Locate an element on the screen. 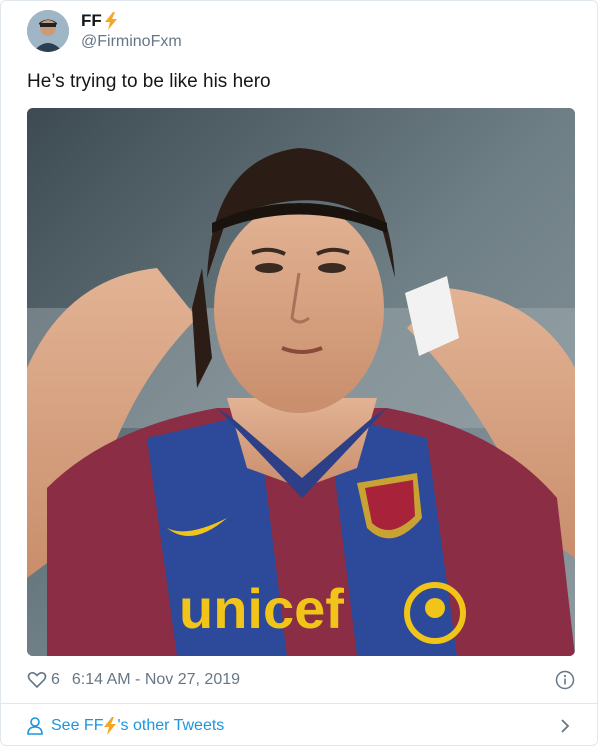 This screenshot has width=600, height=748. display-name: FF is located at coordinates (131, 21).